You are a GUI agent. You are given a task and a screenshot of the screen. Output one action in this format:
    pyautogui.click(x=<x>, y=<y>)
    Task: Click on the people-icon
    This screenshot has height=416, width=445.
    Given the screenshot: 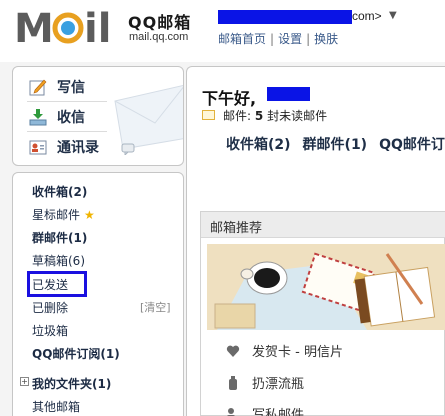 What is the action you would take?
    pyautogui.click(x=231, y=411)
    